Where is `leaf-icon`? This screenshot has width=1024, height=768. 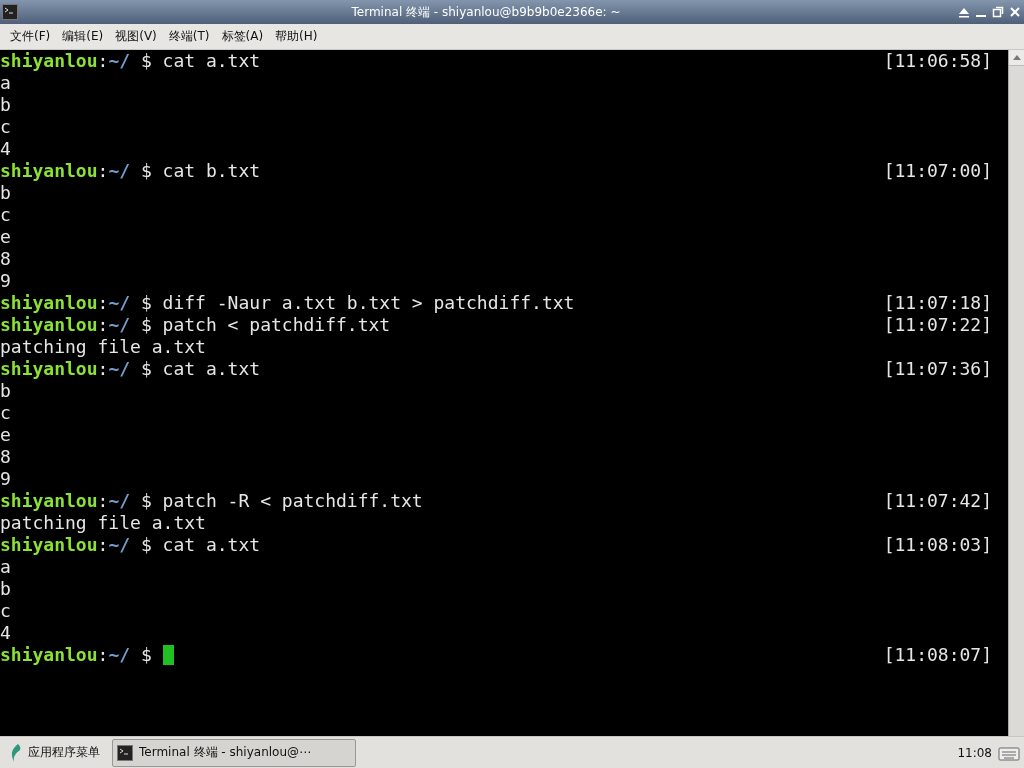 leaf-icon is located at coordinates (16, 752).